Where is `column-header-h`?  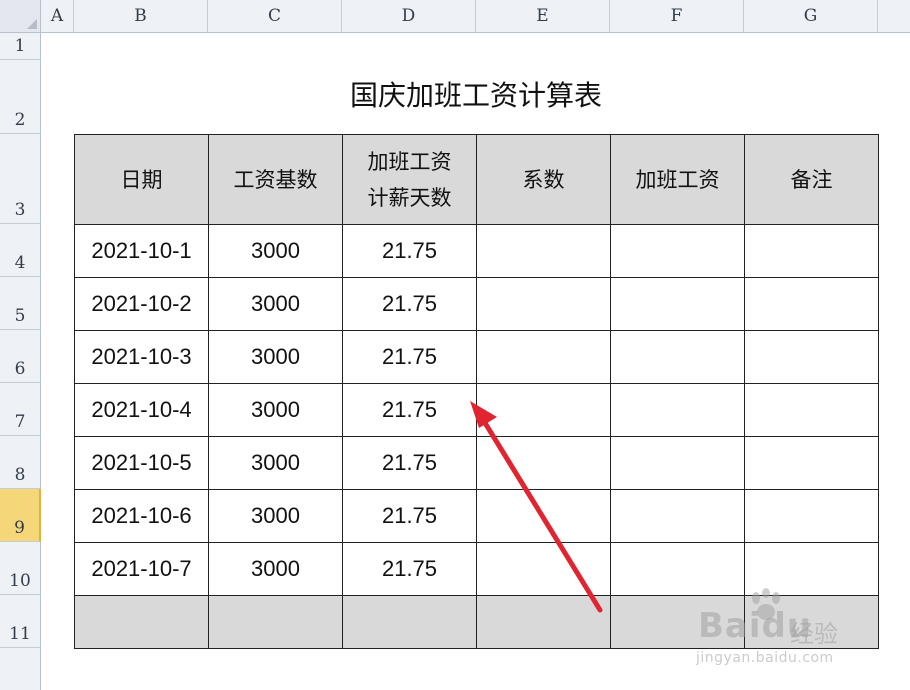 column-header-h is located at coordinates (894, 16).